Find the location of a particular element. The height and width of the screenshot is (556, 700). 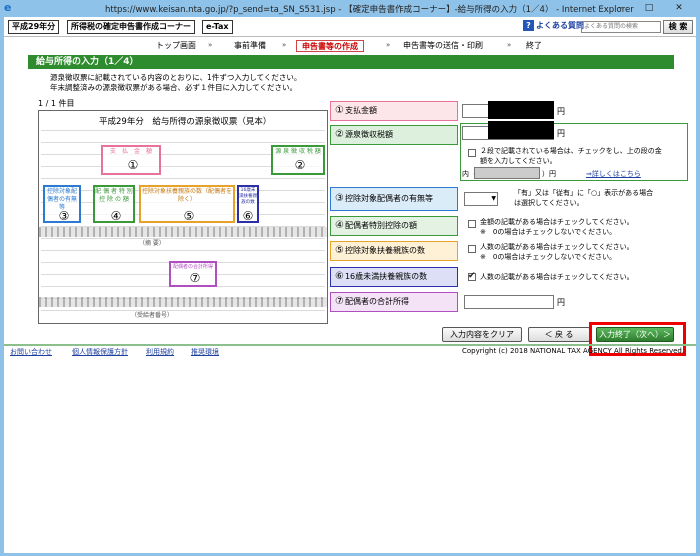

minimize-button: – is located at coordinates (621, 8).